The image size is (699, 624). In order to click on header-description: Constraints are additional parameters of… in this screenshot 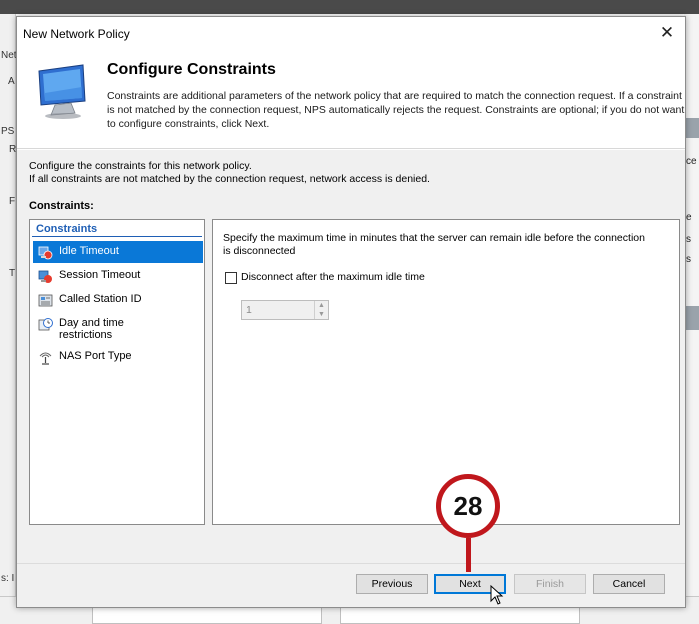, I will do `click(396, 110)`.